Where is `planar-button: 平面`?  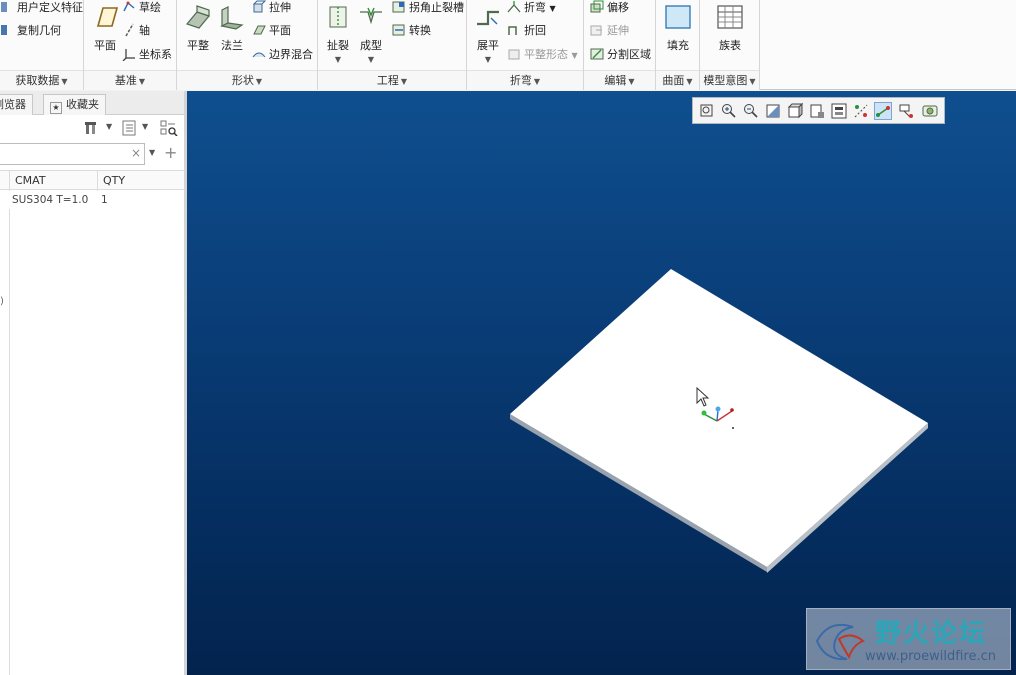
planar-button: 平面 is located at coordinates (271, 31).